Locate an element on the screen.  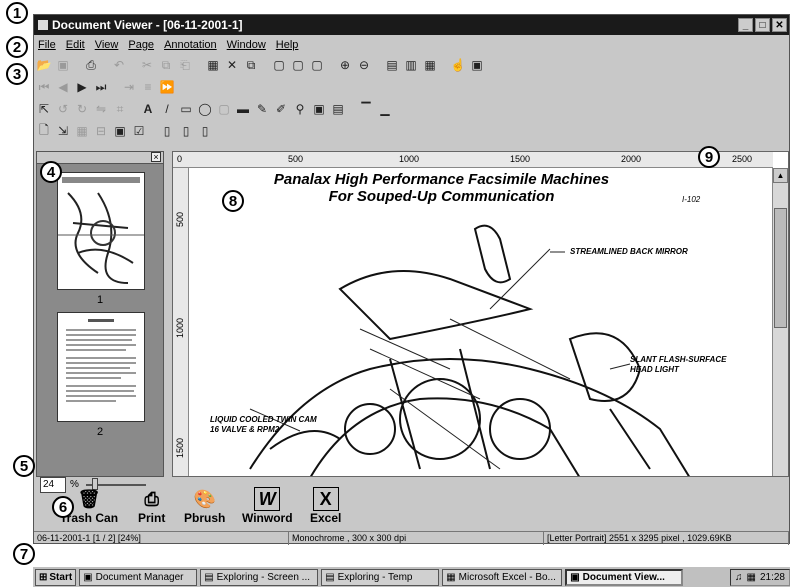
label-flash-1: SLANT FLASH-SURFACE is located at coordinates (678, 359).